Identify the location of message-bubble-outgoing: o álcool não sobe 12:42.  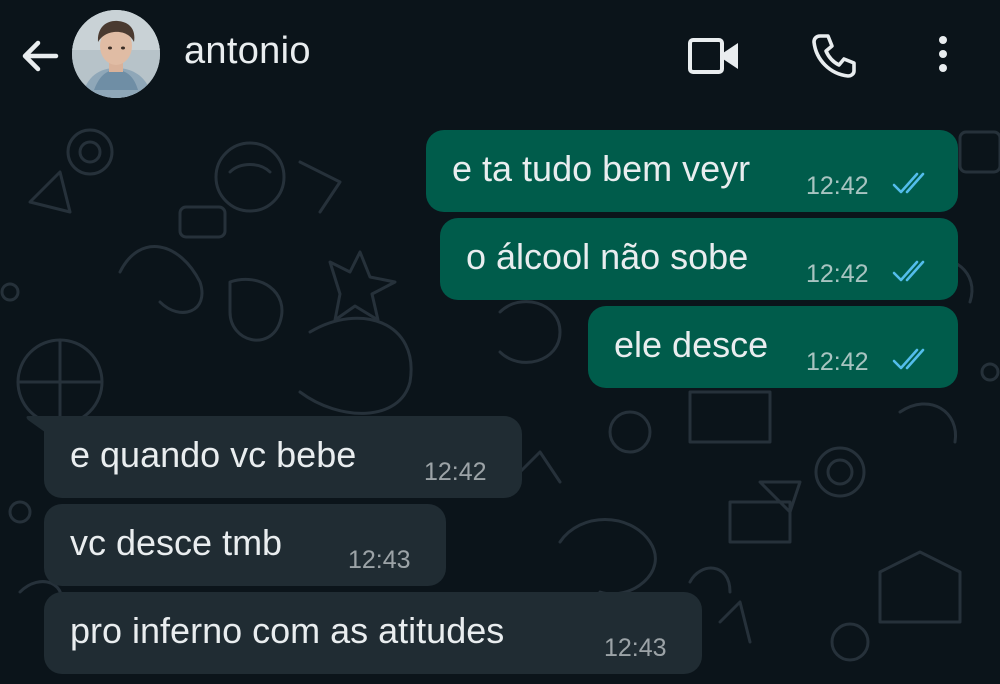
(699, 259).